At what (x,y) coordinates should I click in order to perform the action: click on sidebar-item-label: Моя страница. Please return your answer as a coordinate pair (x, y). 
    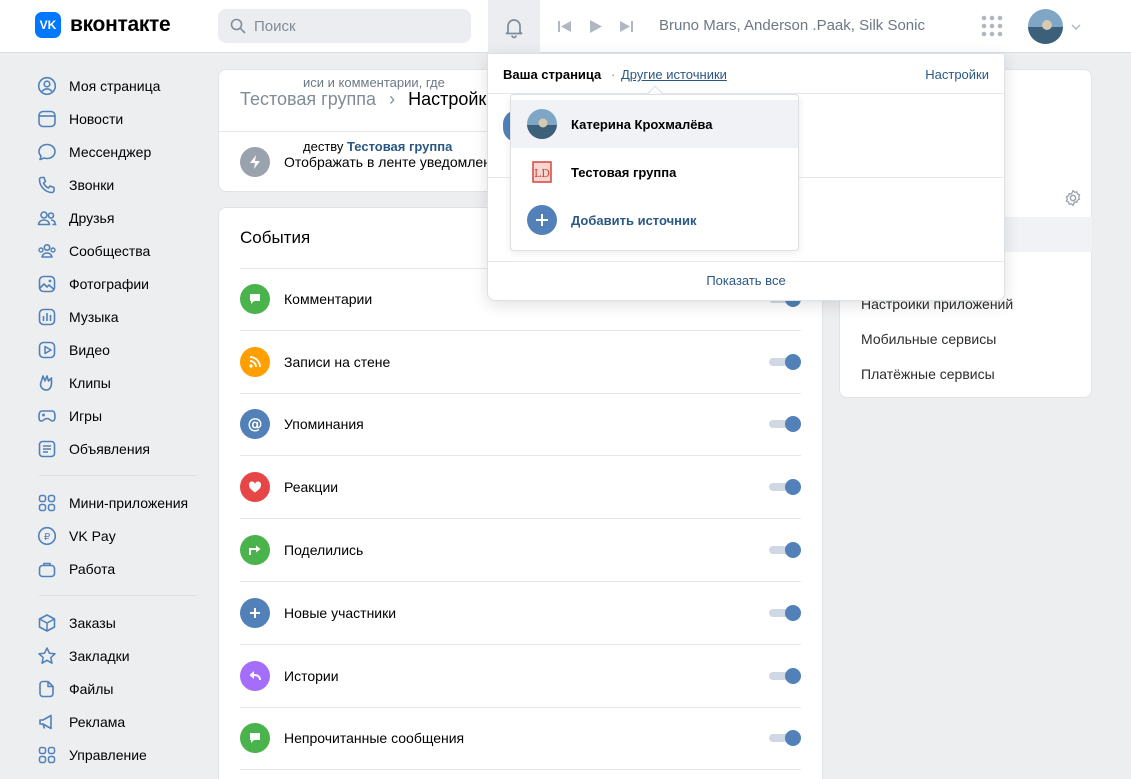
    Looking at the image, I should click on (115, 85).